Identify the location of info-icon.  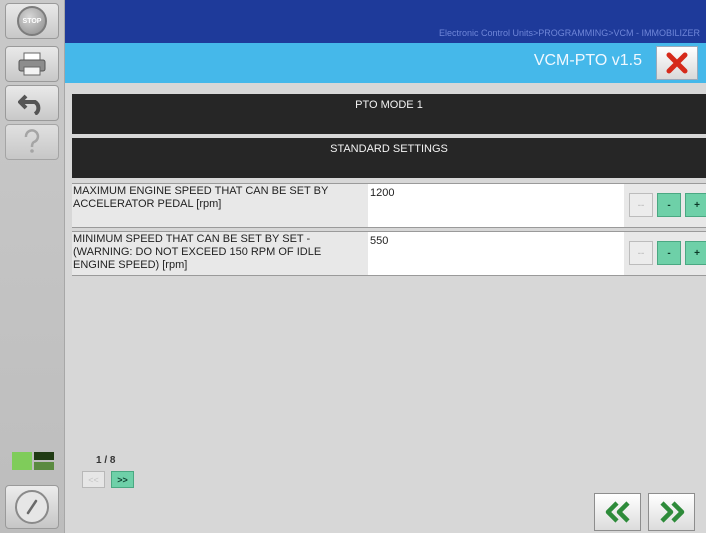
(32, 507).